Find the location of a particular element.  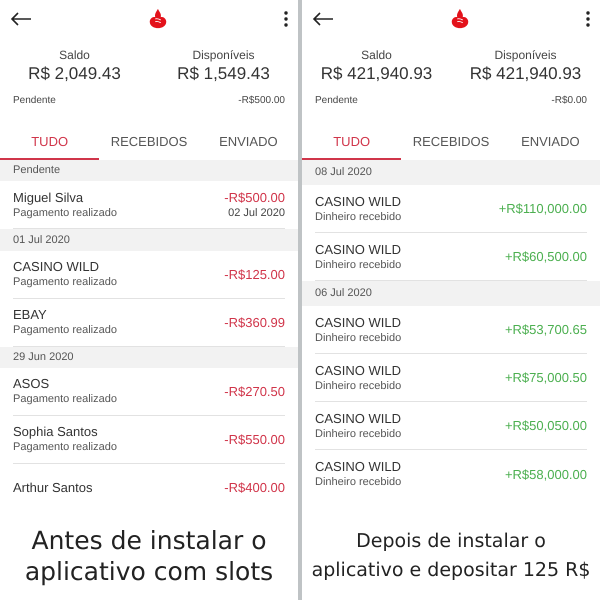

date-section-header: 06 Jul 2020 is located at coordinates (451, 293).